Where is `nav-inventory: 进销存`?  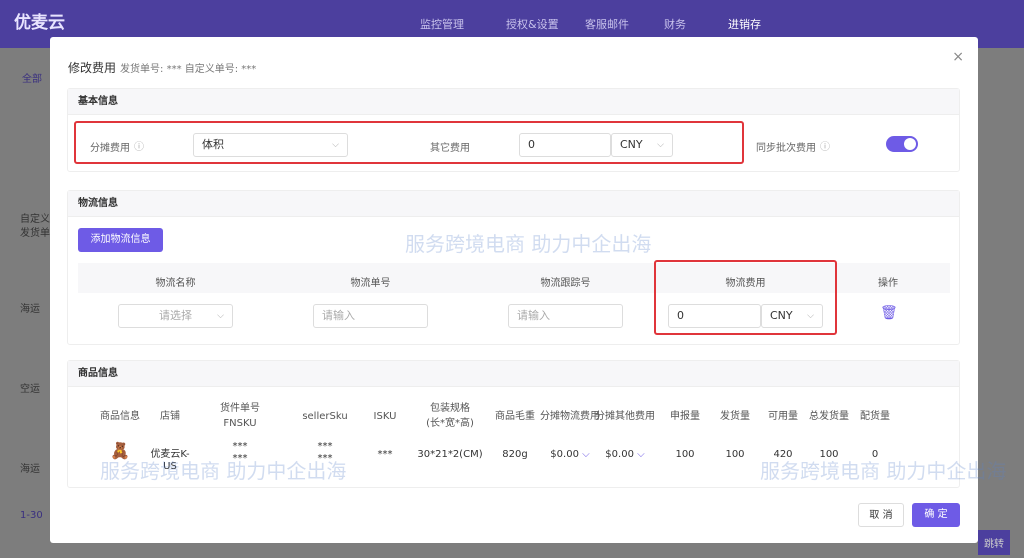 nav-inventory: 进销存 is located at coordinates (744, 24).